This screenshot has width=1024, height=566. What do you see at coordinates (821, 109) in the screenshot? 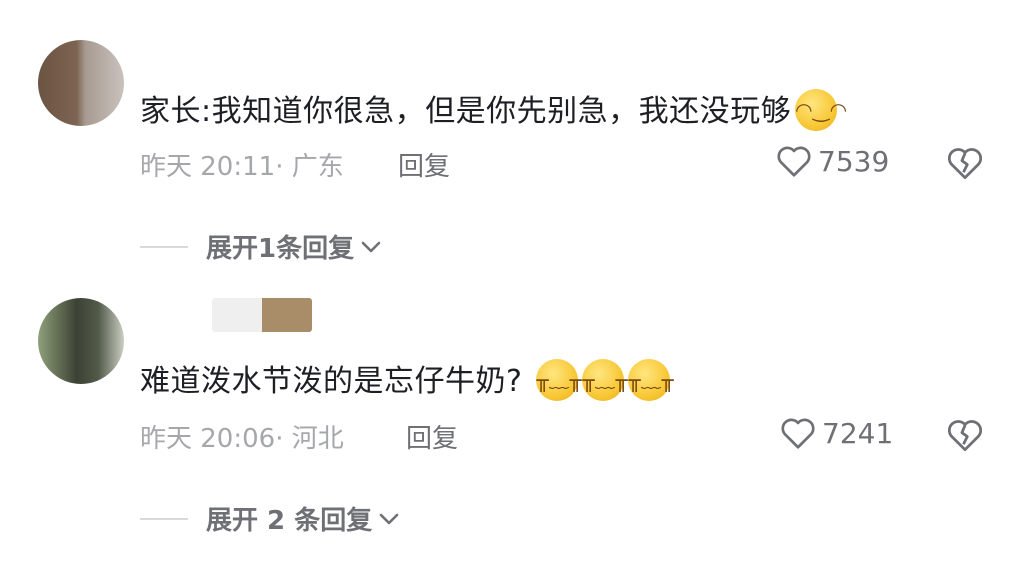
I see `grinning-face-icon: ◠‿◠` at bounding box center [821, 109].